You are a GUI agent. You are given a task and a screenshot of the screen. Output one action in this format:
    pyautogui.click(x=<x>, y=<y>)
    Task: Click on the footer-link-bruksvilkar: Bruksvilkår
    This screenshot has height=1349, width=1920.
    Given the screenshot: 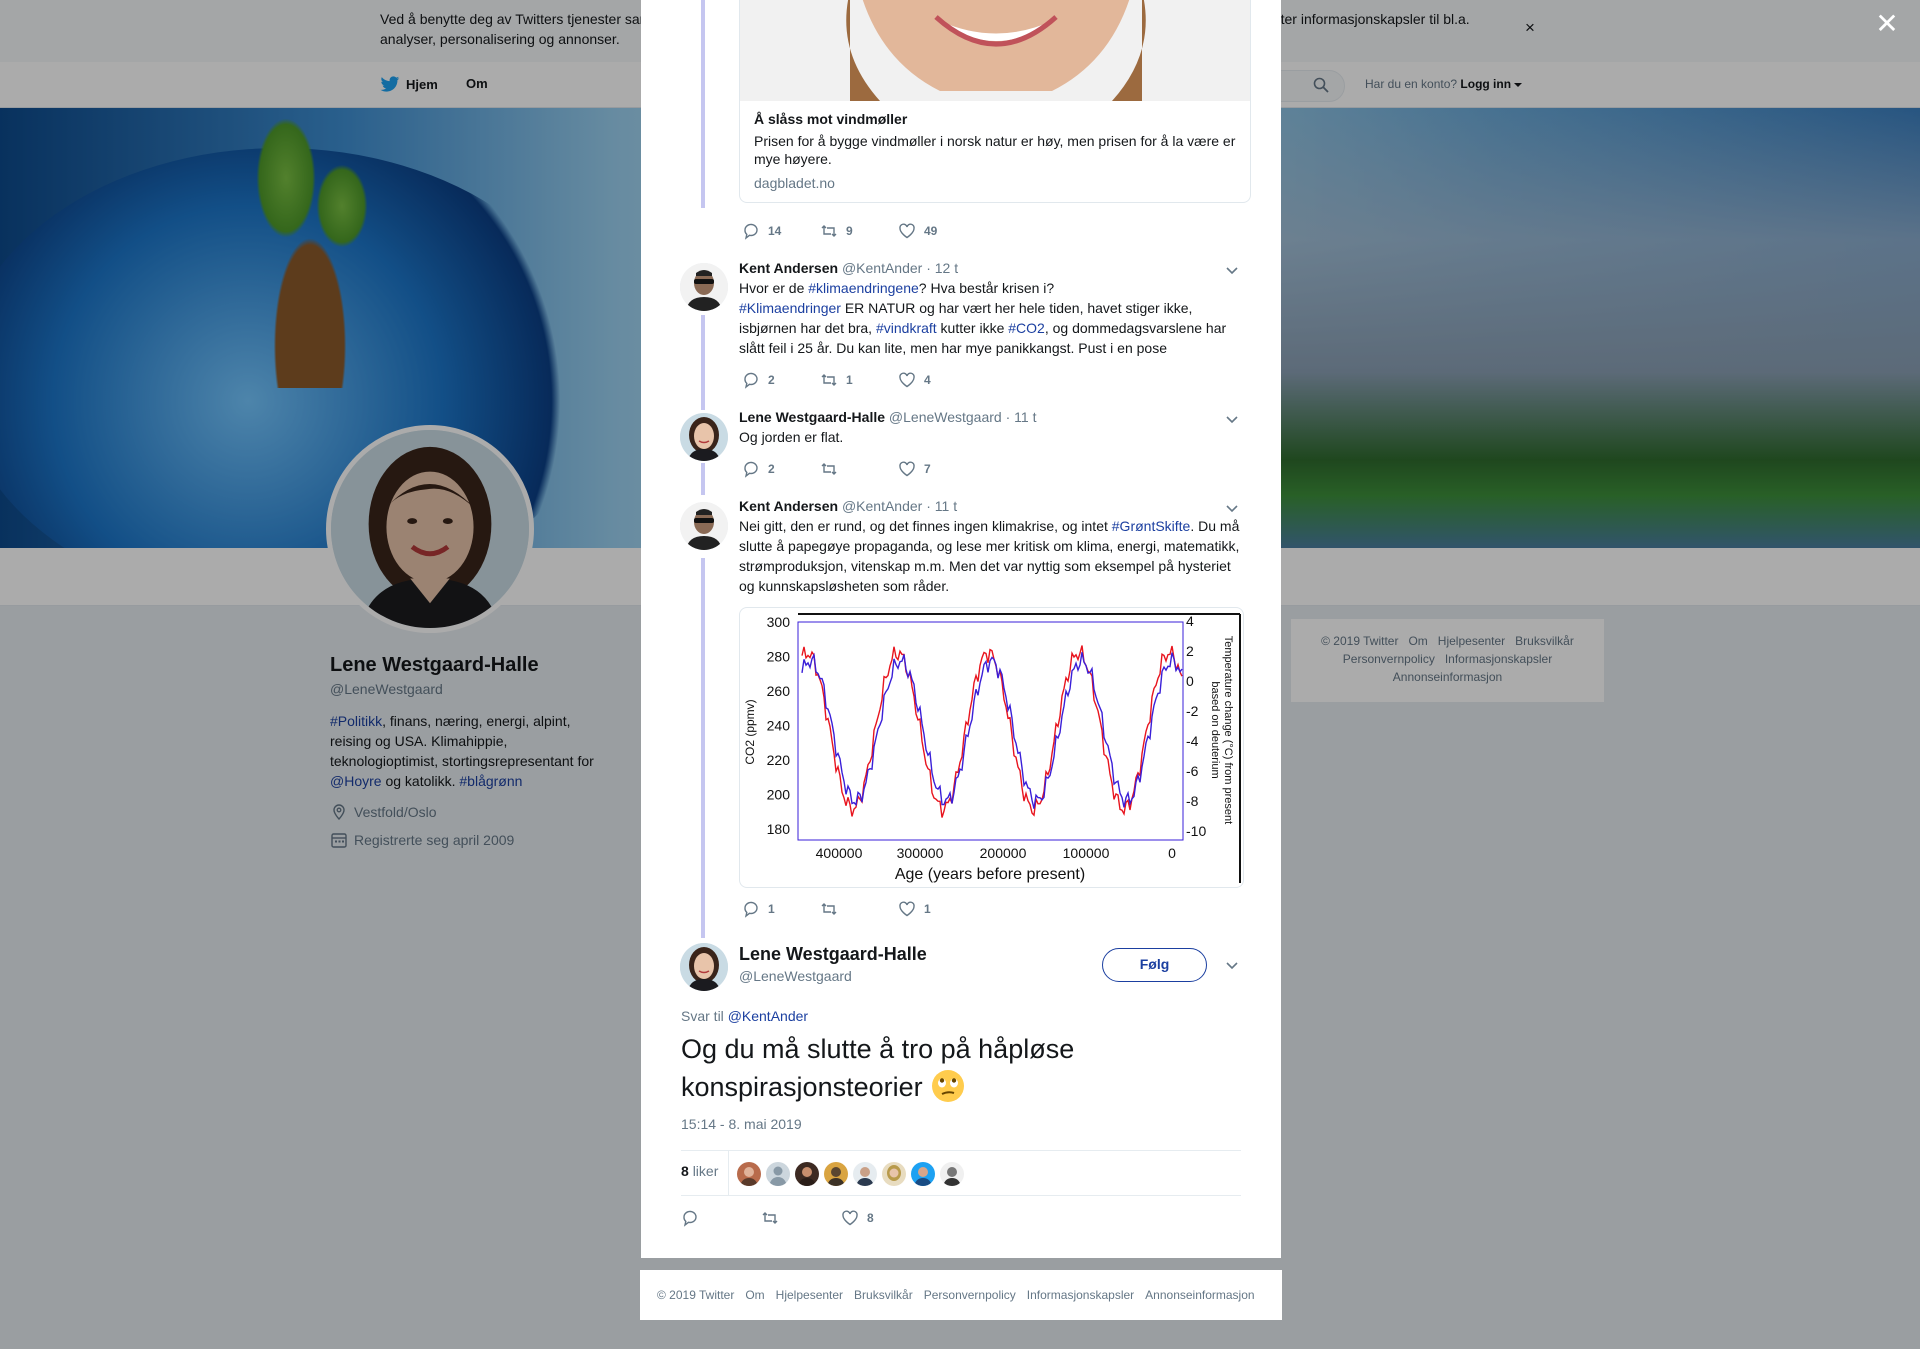 What is the action you would take?
    pyautogui.click(x=883, y=1295)
    